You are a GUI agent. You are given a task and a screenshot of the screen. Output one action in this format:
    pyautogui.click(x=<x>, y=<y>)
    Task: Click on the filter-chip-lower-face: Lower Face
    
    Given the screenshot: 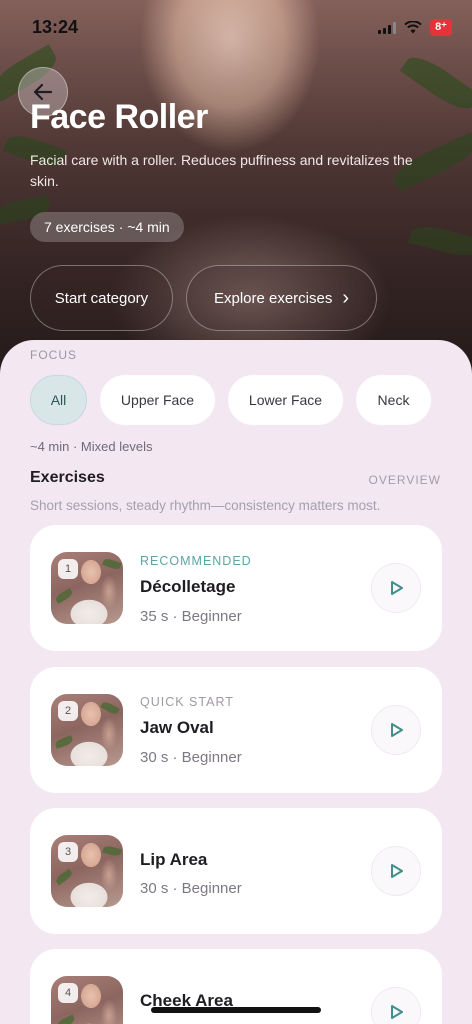 What is the action you would take?
    pyautogui.click(x=285, y=400)
    